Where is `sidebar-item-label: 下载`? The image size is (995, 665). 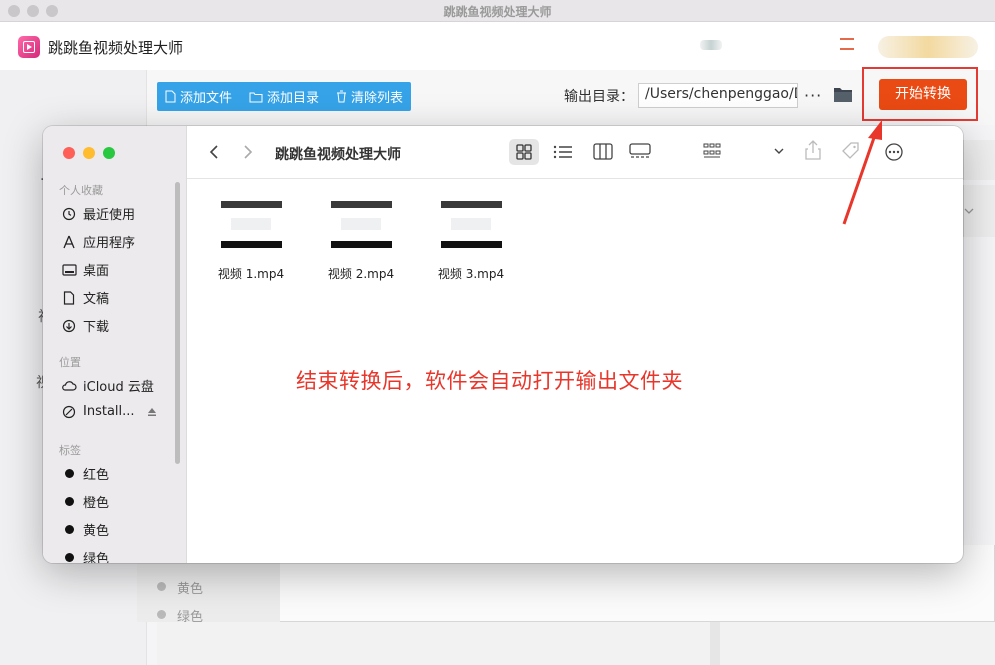 sidebar-item-label: 下载 is located at coordinates (96, 327).